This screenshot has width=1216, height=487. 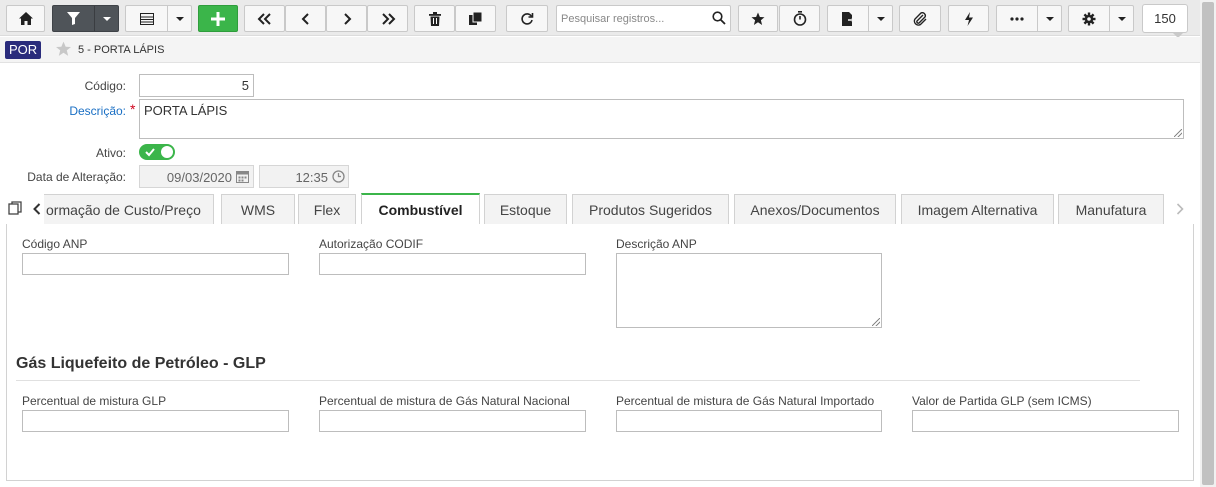 I want to click on page-size-field: 150, so click(x=1165, y=18).